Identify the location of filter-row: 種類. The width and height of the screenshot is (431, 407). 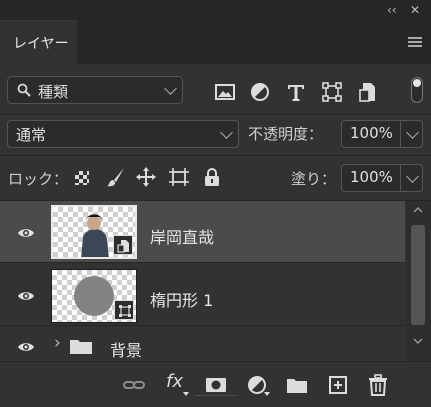
(215, 89).